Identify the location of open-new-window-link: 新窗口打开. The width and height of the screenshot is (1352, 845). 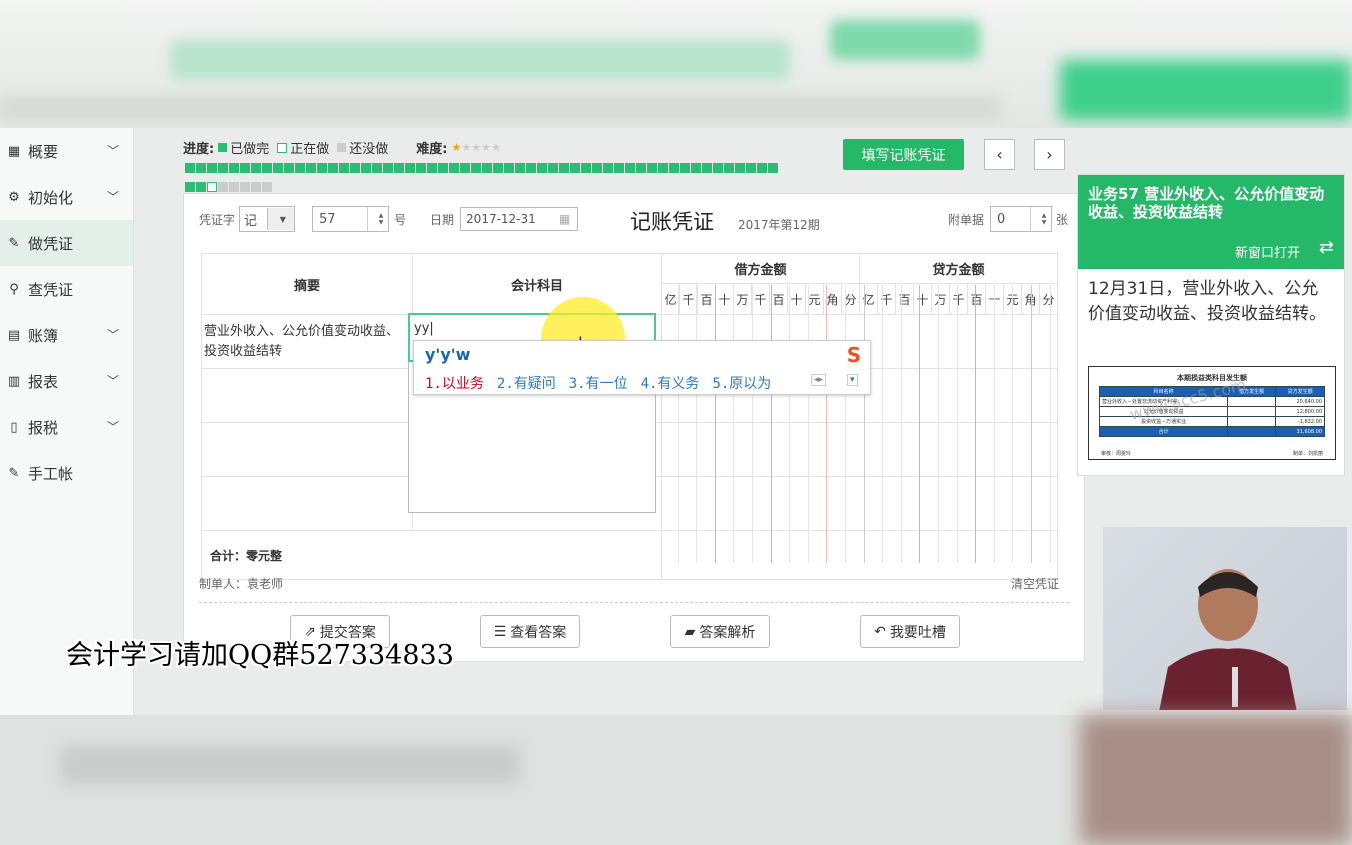
(1267, 251).